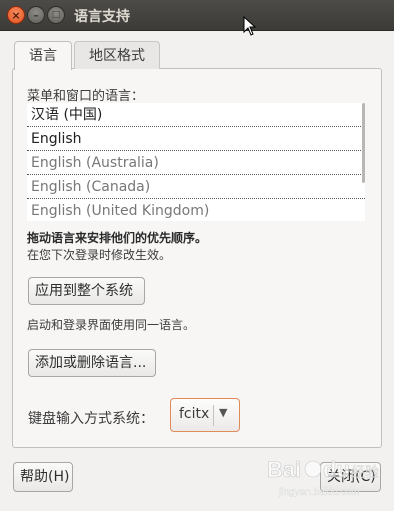 Image resolution: width=394 pixels, height=511 pixels. Describe the element at coordinates (284, 469) in the screenshot. I see `svg-text: Bai` at that location.